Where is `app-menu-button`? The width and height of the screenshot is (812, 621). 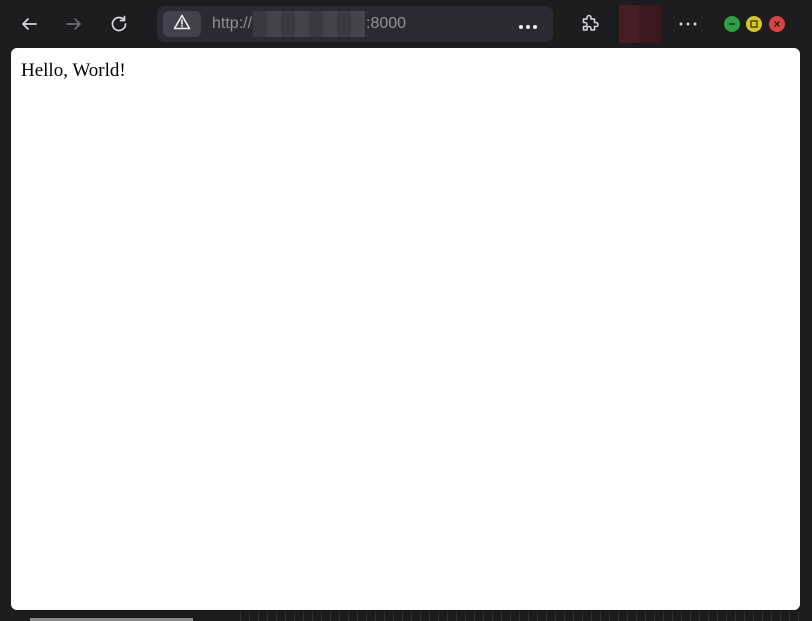
app-menu-button is located at coordinates (688, 24).